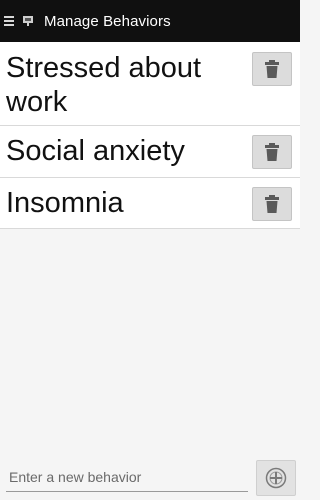  What do you see at coordinates (150, 152) in the screenshot?
I see `list-item: Social anxiety` at bounding box center [150, 152].